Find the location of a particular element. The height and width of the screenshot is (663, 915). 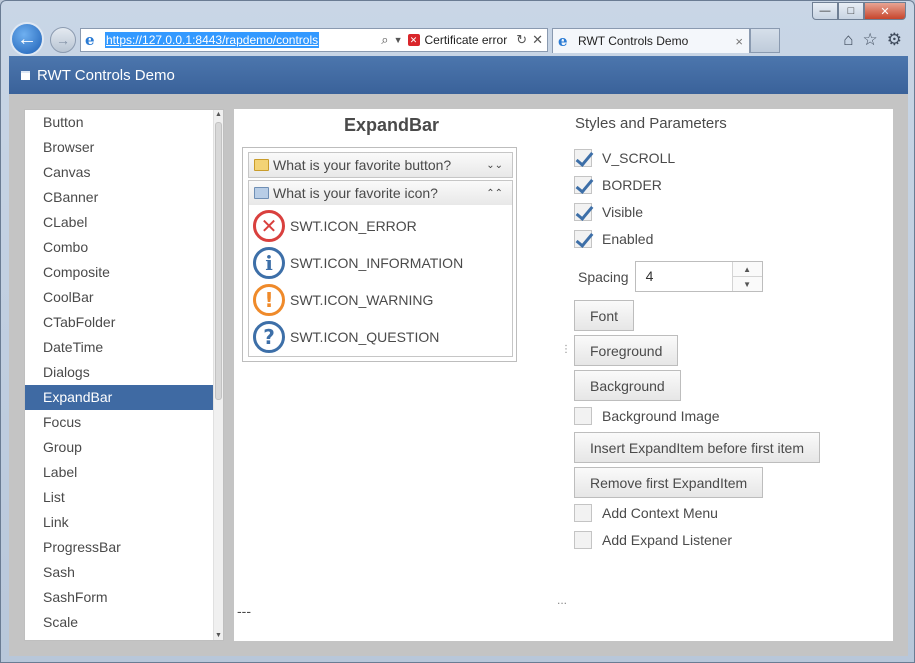

nav-item-datetime: DateTime is located at coordinates (124, 347).